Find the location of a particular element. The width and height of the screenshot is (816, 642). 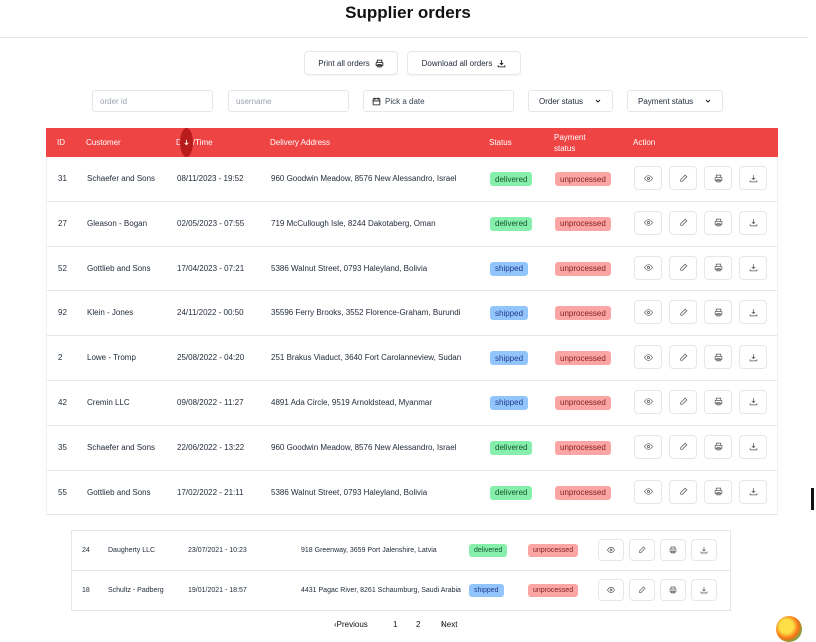

order-id-field is located at coordinates (152, 101).